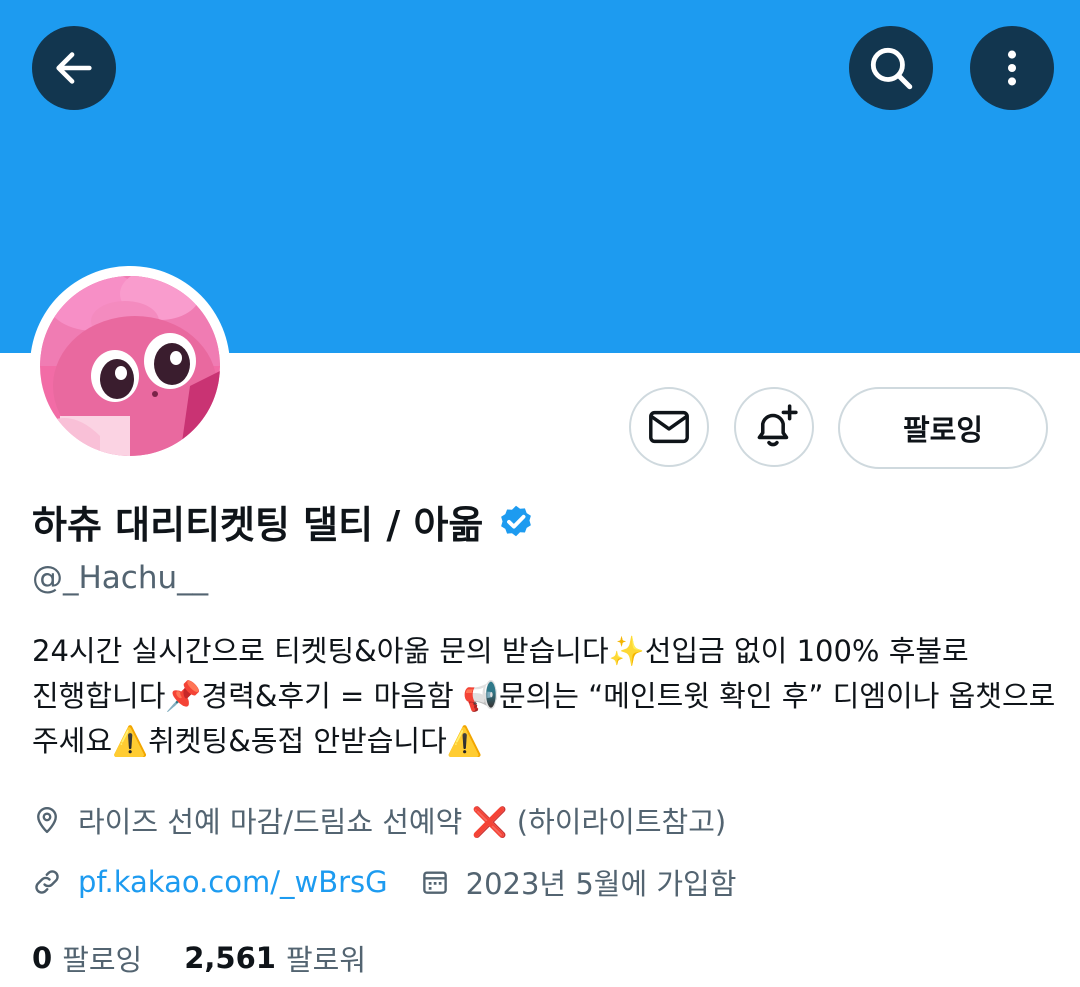  Describe the element at coordinates (402, 822) in the screenshot. I see `location-text: 라이즈 선예 마감/드림쇼 선예약 ❌ (하이라이트참고)` at that location.